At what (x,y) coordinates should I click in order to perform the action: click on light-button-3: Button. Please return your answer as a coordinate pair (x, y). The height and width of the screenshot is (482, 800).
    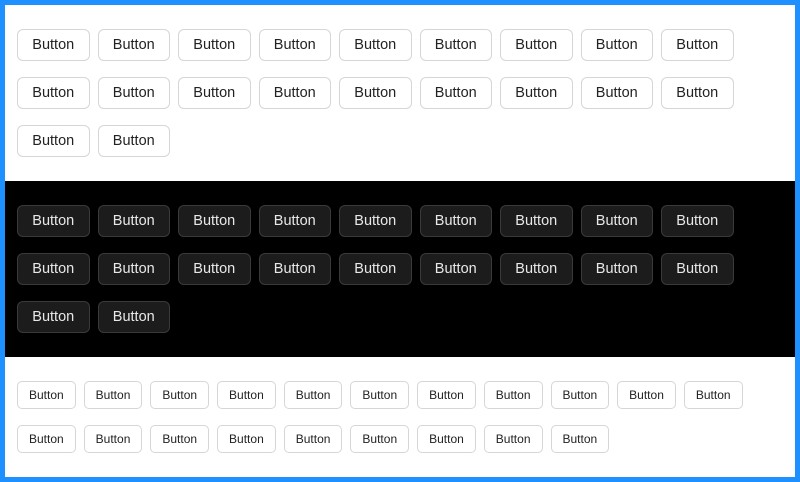
    Looking at the image, I should click on (214, 45).